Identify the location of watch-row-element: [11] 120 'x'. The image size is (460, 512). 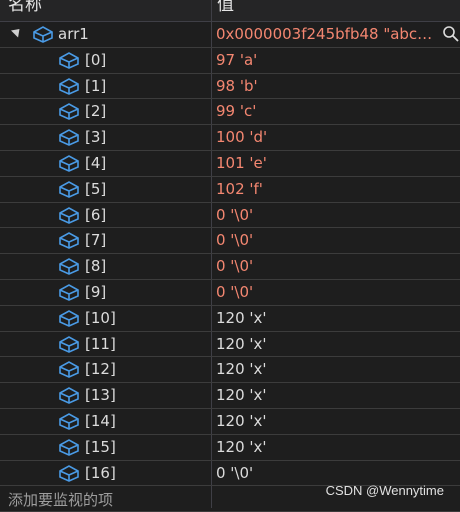
(230, 345).